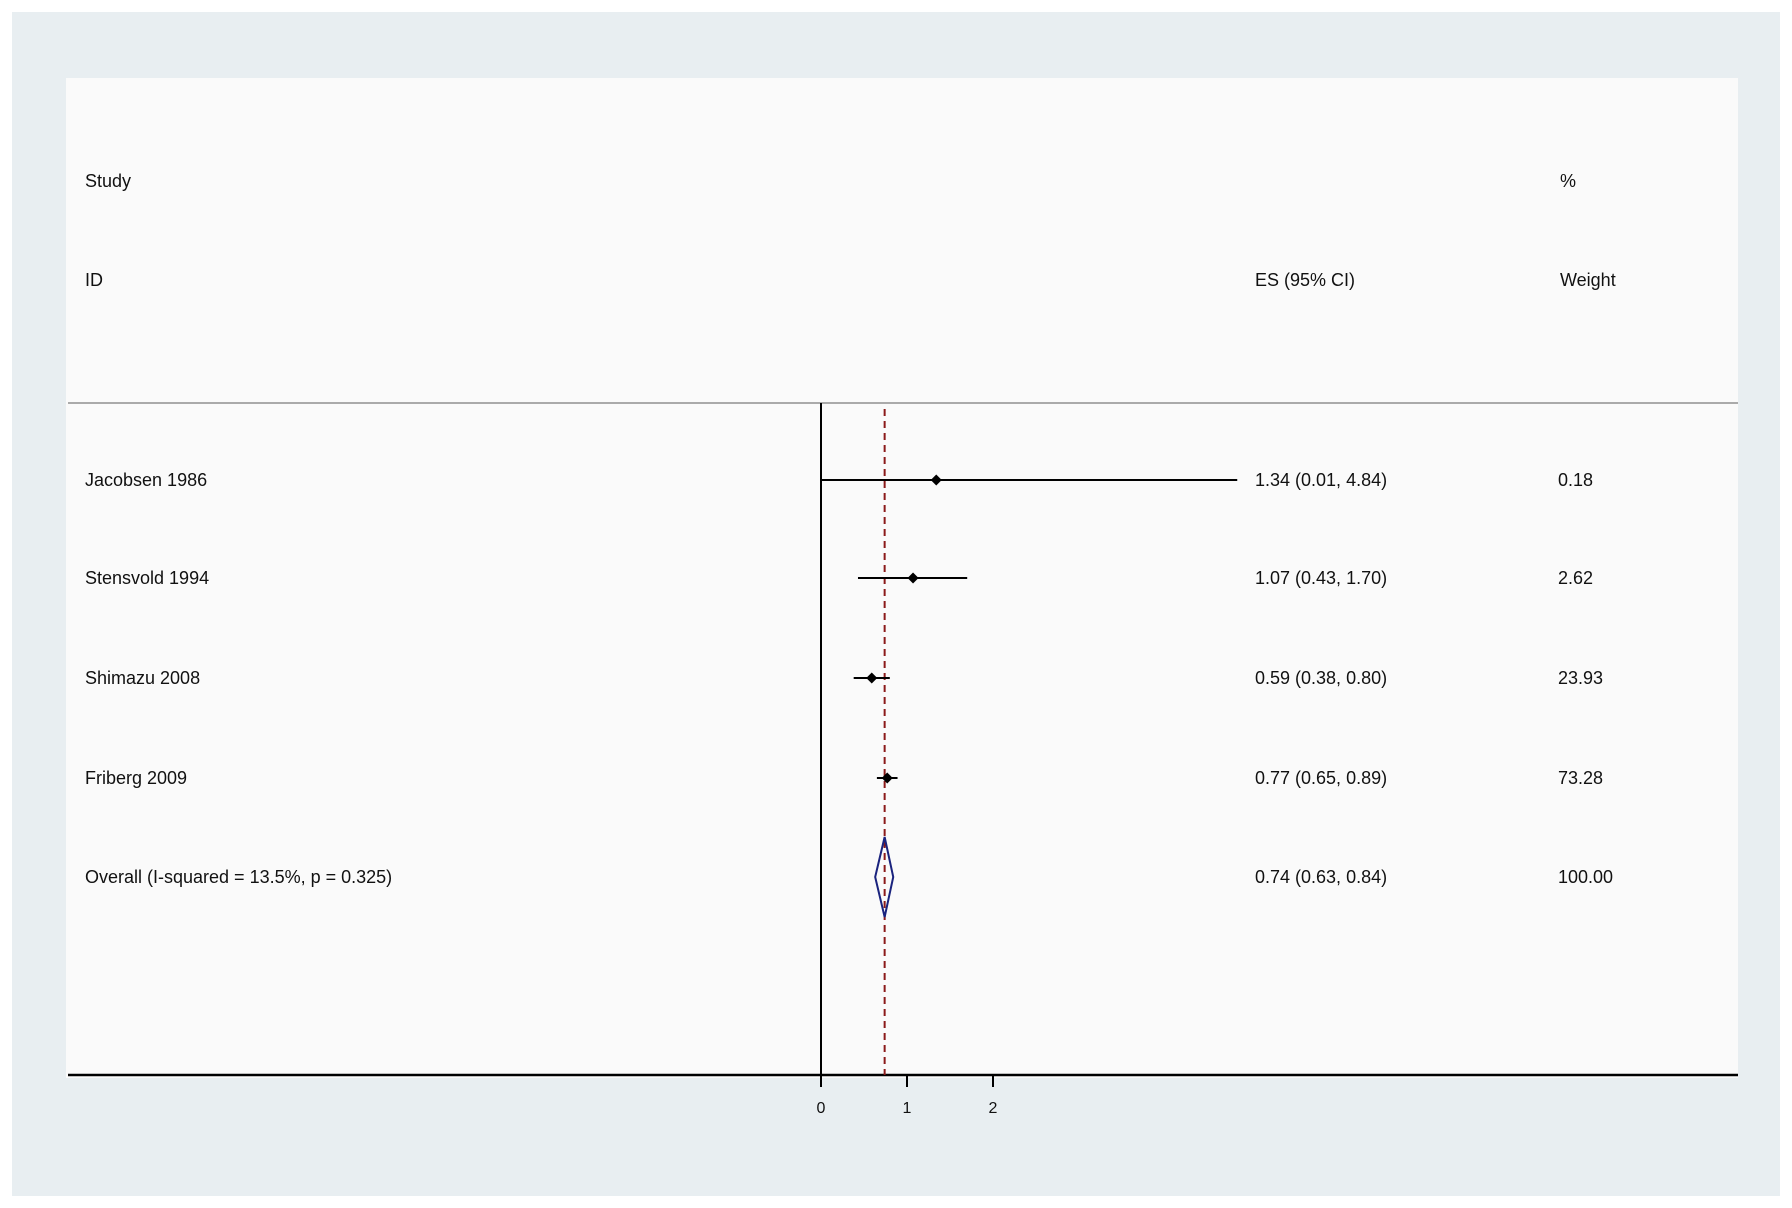 This screenshot has height=1208, width=1792. What do you see at coordinates (1321, 678) in the screenshot?
I see `study-es-ci-2: 0.59 (0.38, 0.80)` at bounding box center [1321, 678].